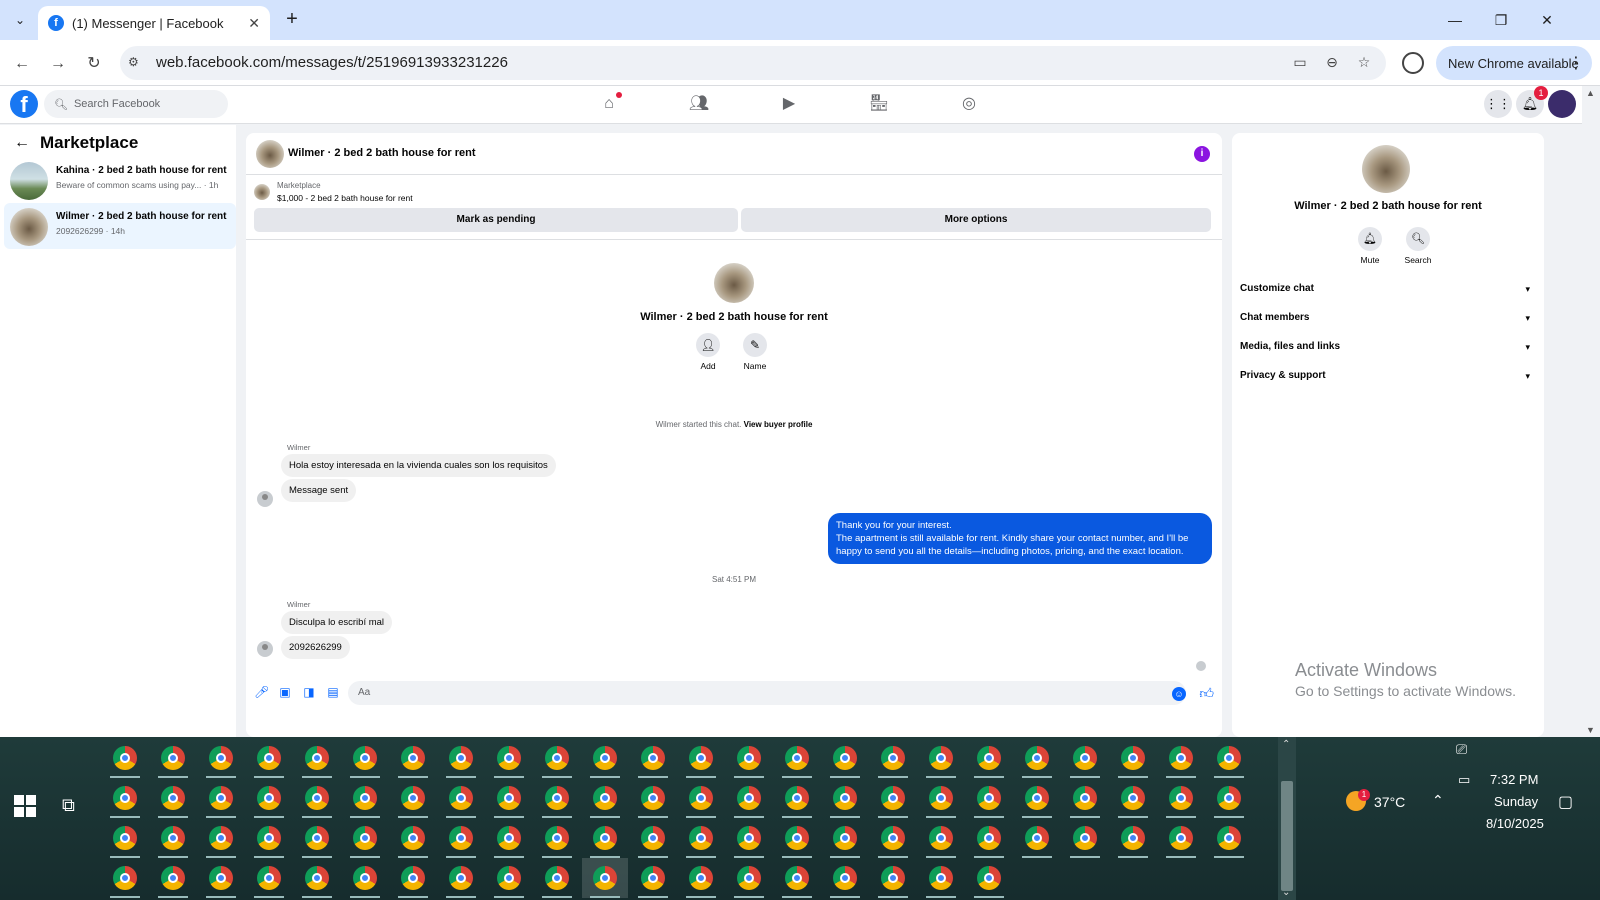 Image resolution: width=1600 pixels, height=900 pixels. I want to click on groups-icon: ◎, so click(969, 104).